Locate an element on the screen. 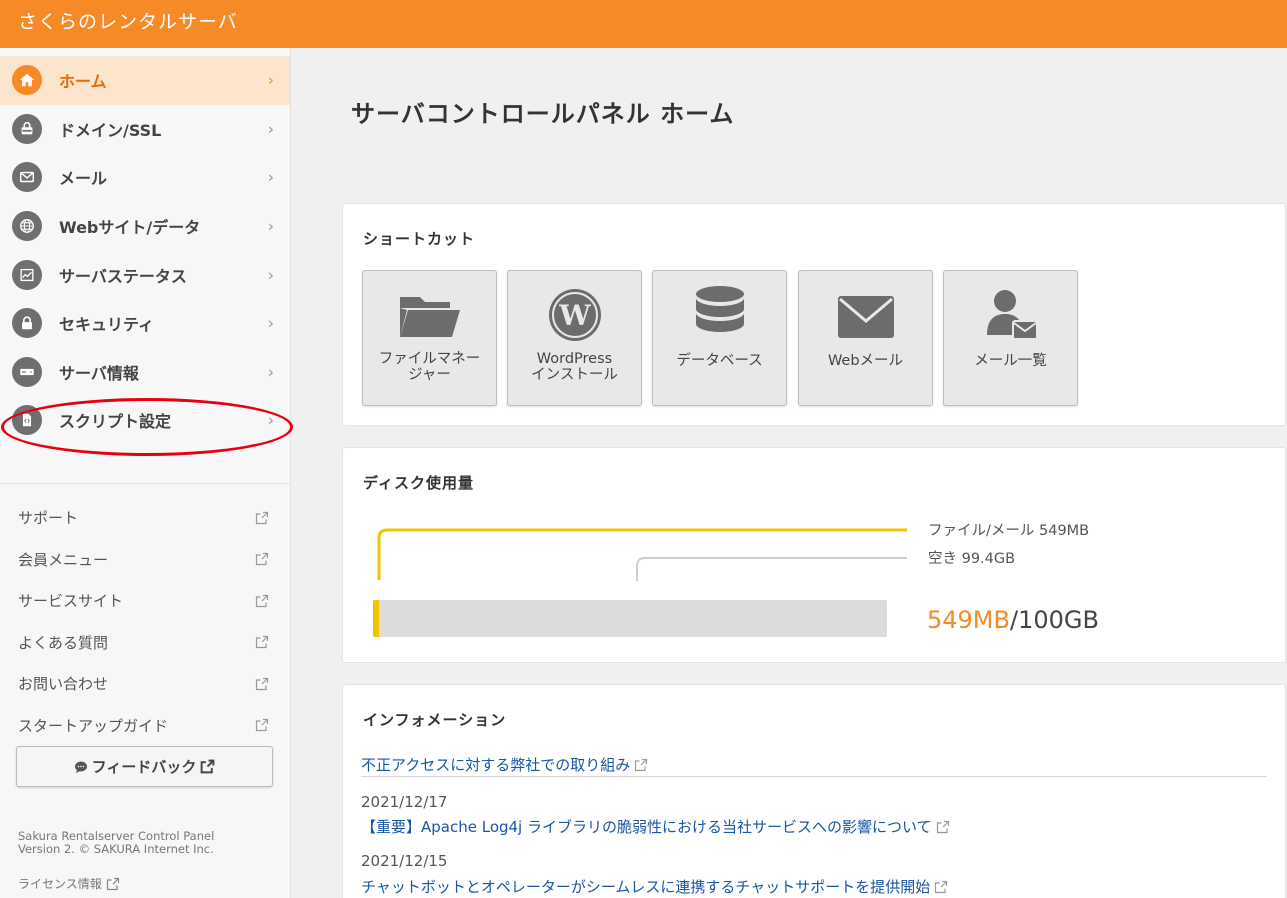  sidebar-item-security: セキュリティ › is located at coordinates (145, 323).